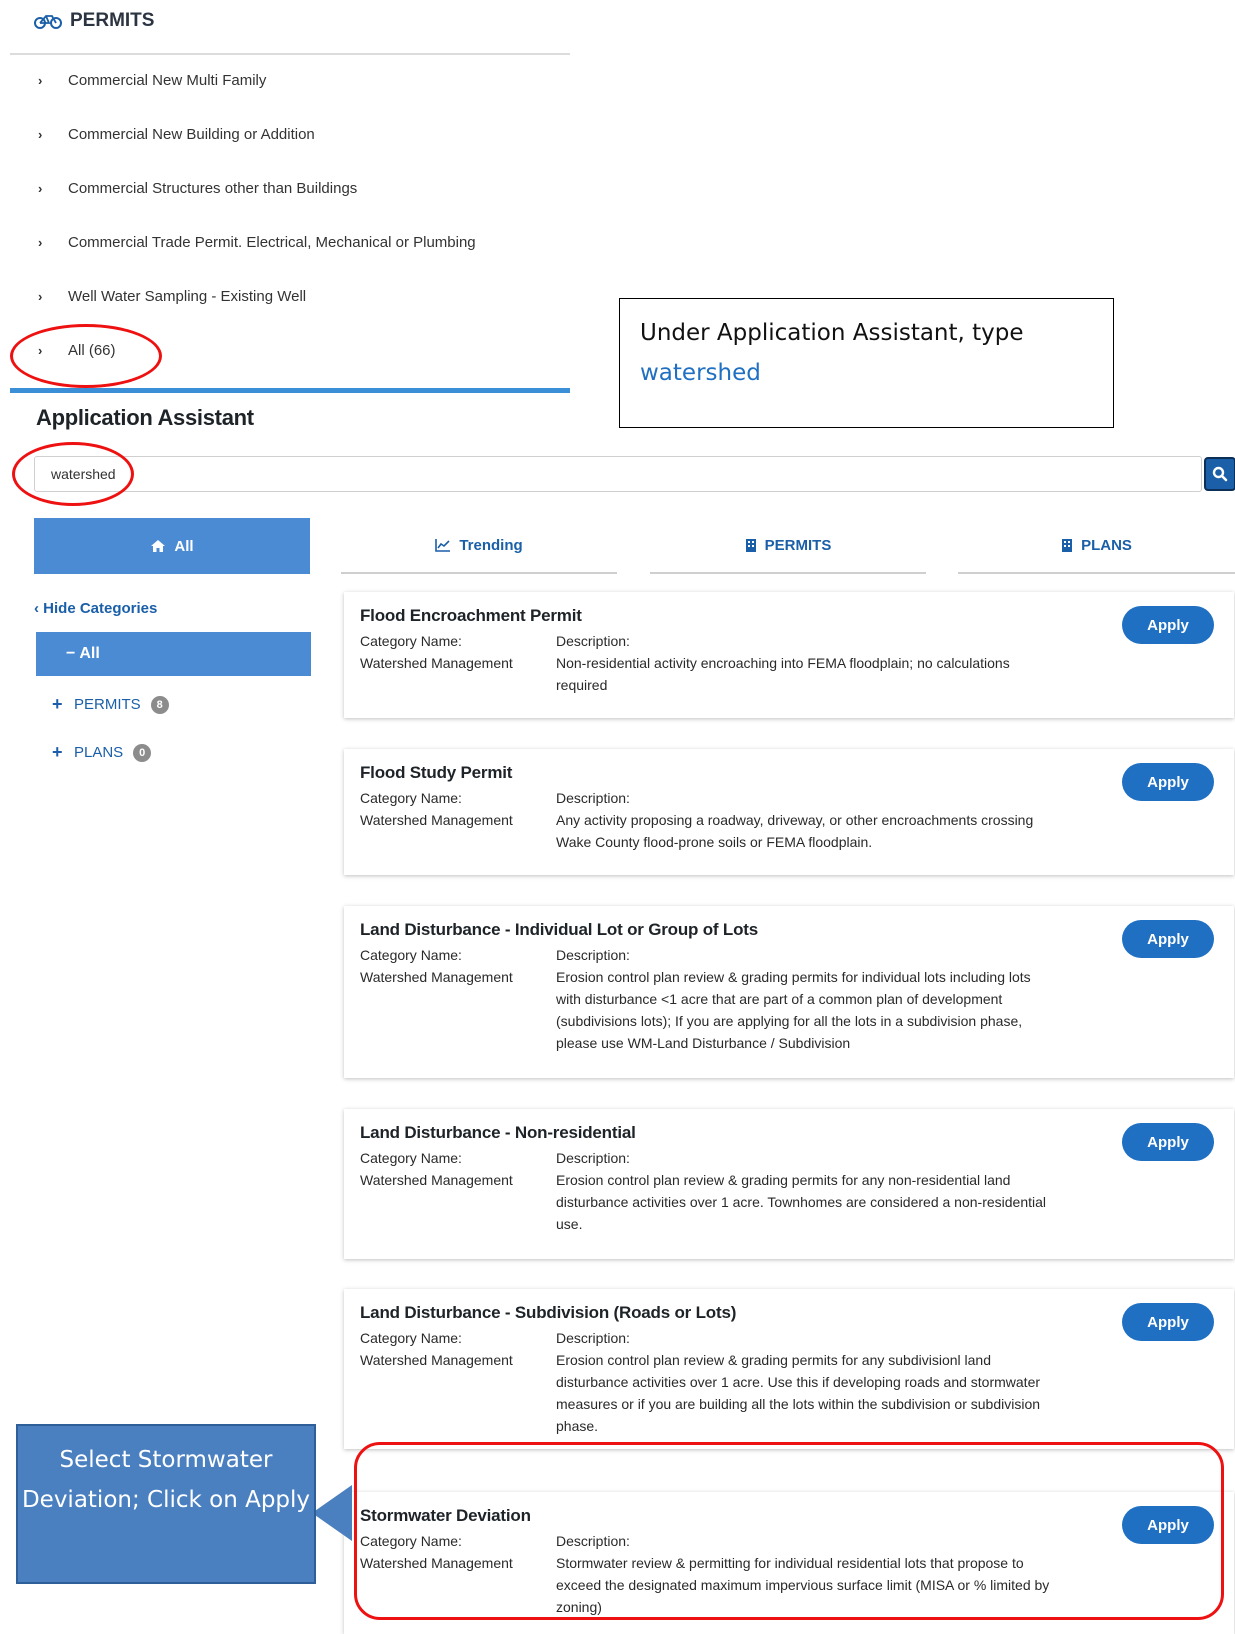 The height and width of the screenshot is (1634, 1235). I want to click on category-label: PLANS, so click(99, 752).